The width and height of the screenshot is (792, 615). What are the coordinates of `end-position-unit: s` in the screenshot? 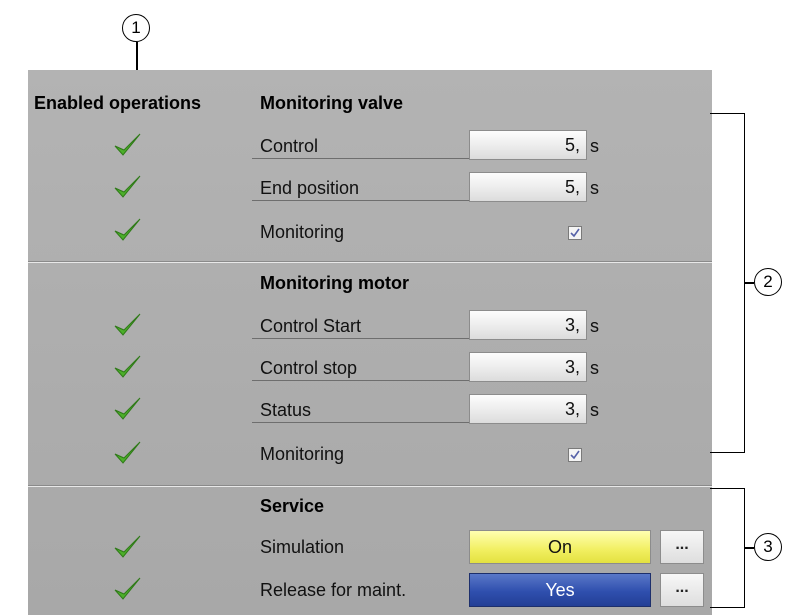 It's located at (594, 188).